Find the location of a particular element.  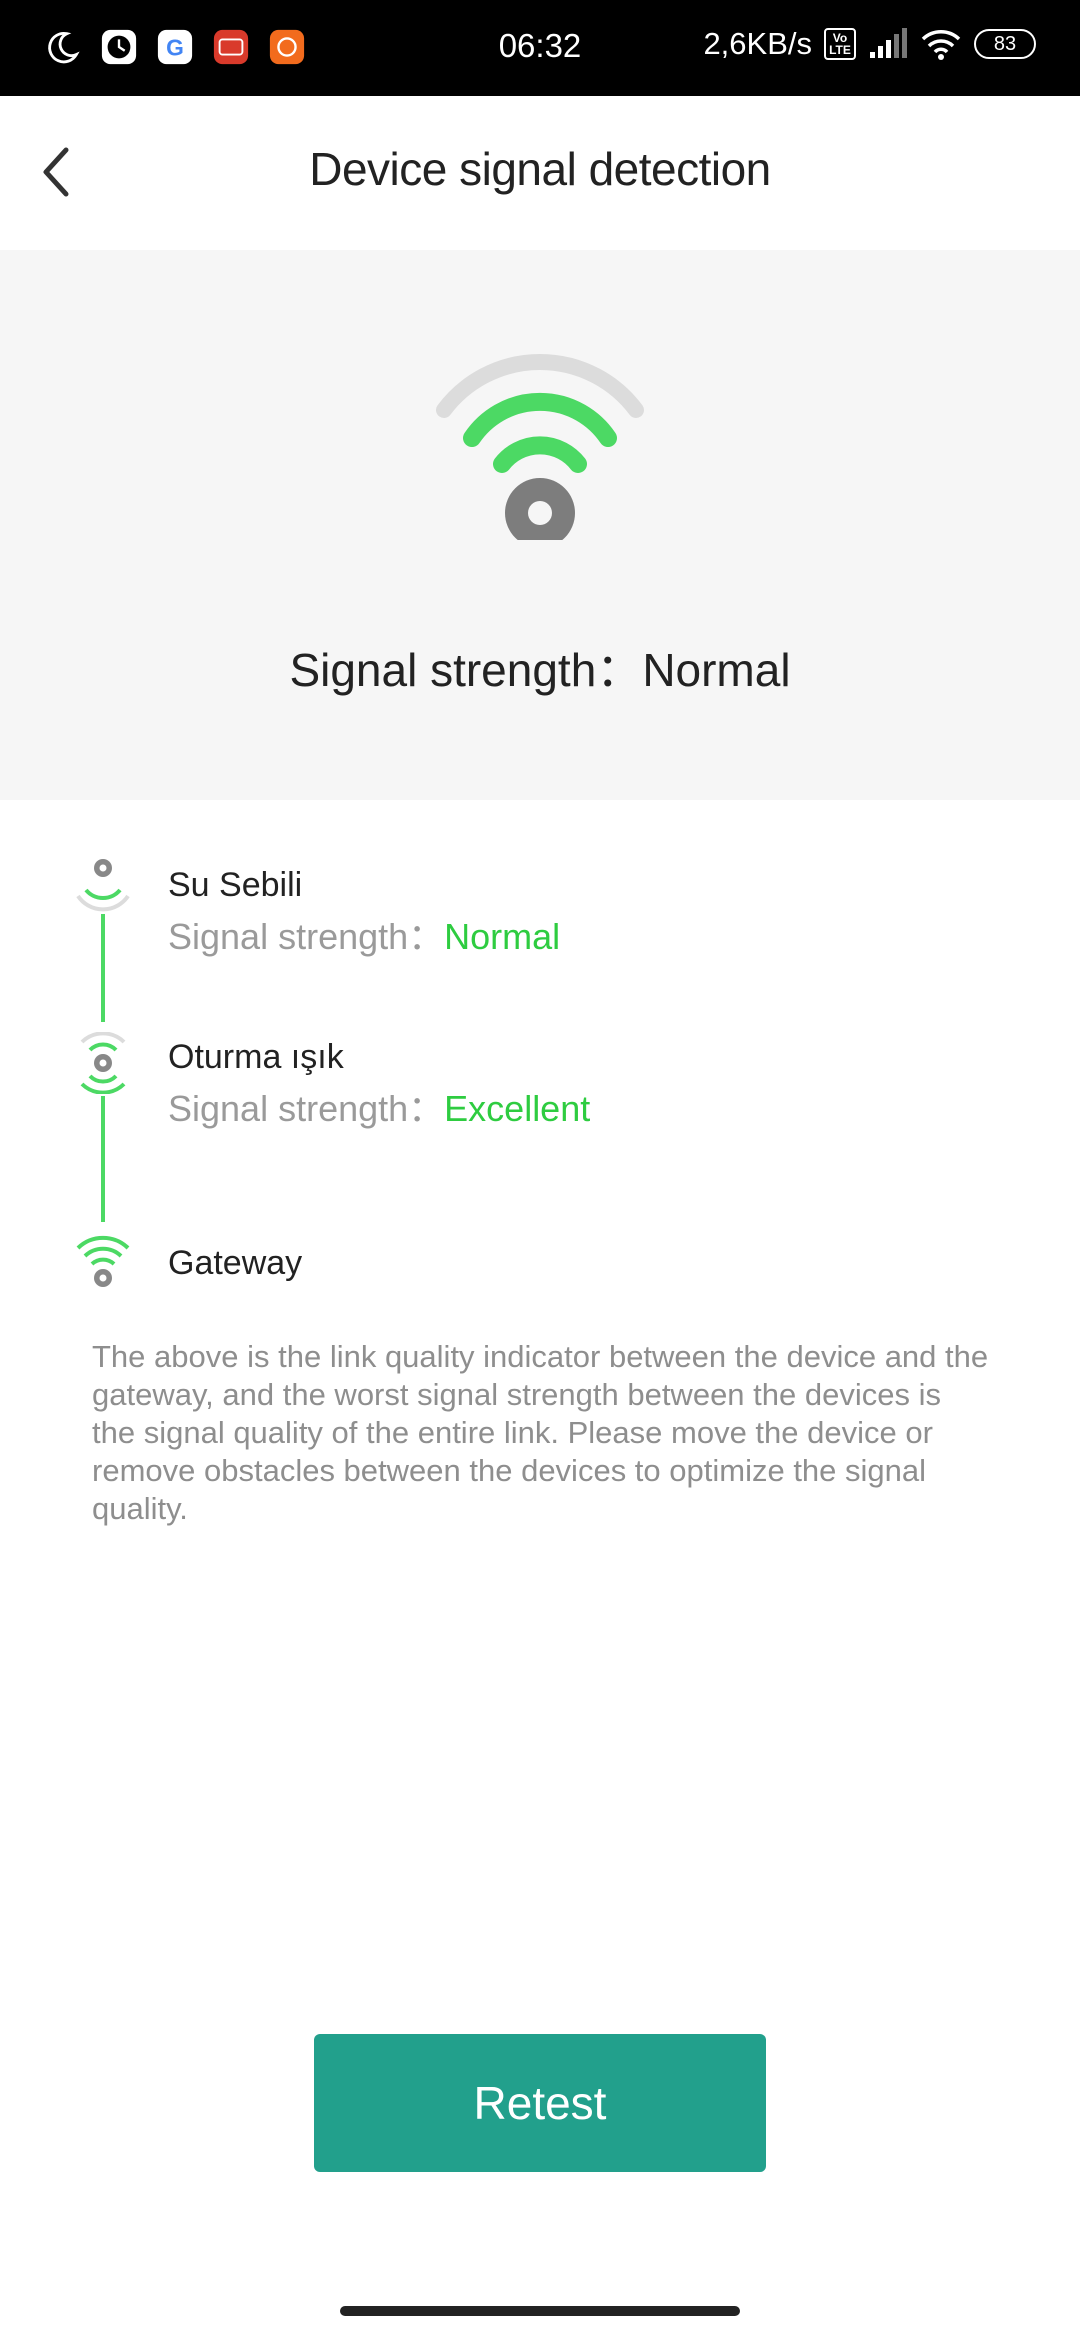

status-bar-right: 2,6KB/s Vo LTE 83 is located at coordinates (869, 44).